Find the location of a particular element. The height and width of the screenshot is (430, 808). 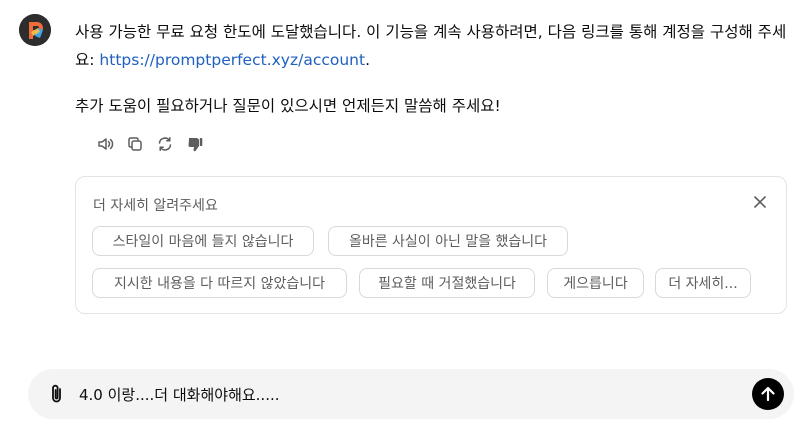

feedback-chip-instructions: 지시한 내용을 다 따르지 않았습니다 is located at coordinates (219, 283).